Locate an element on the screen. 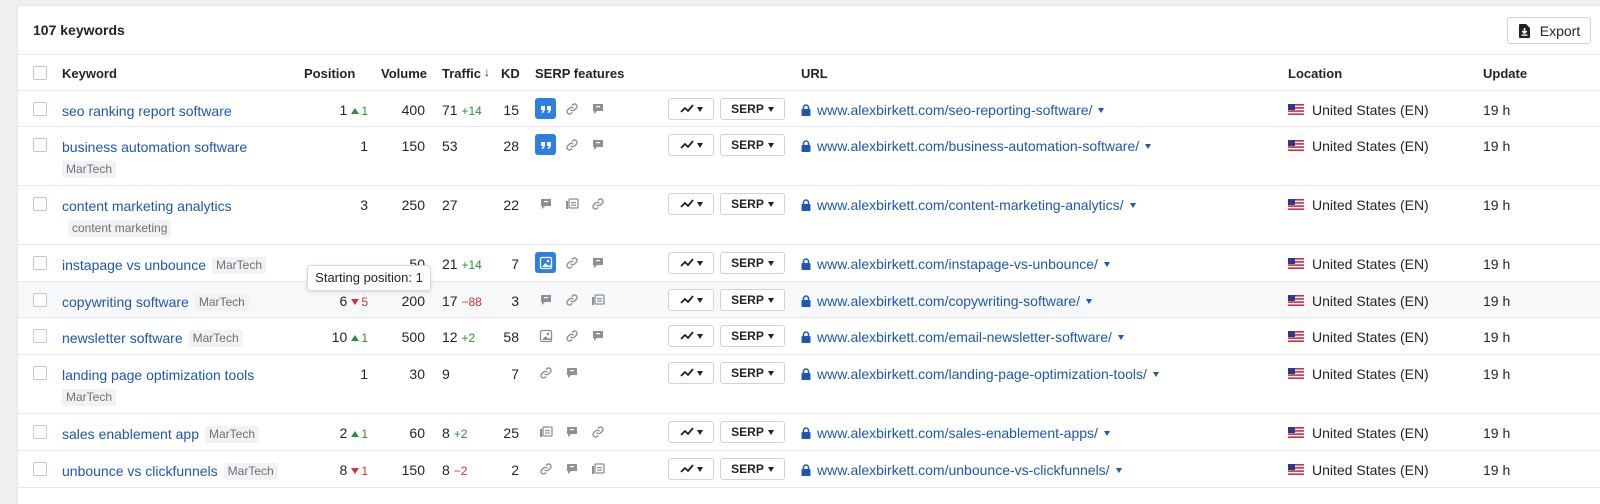 The image size is (1600, 504). col-location: Location is located at coordinates (1315, 73).